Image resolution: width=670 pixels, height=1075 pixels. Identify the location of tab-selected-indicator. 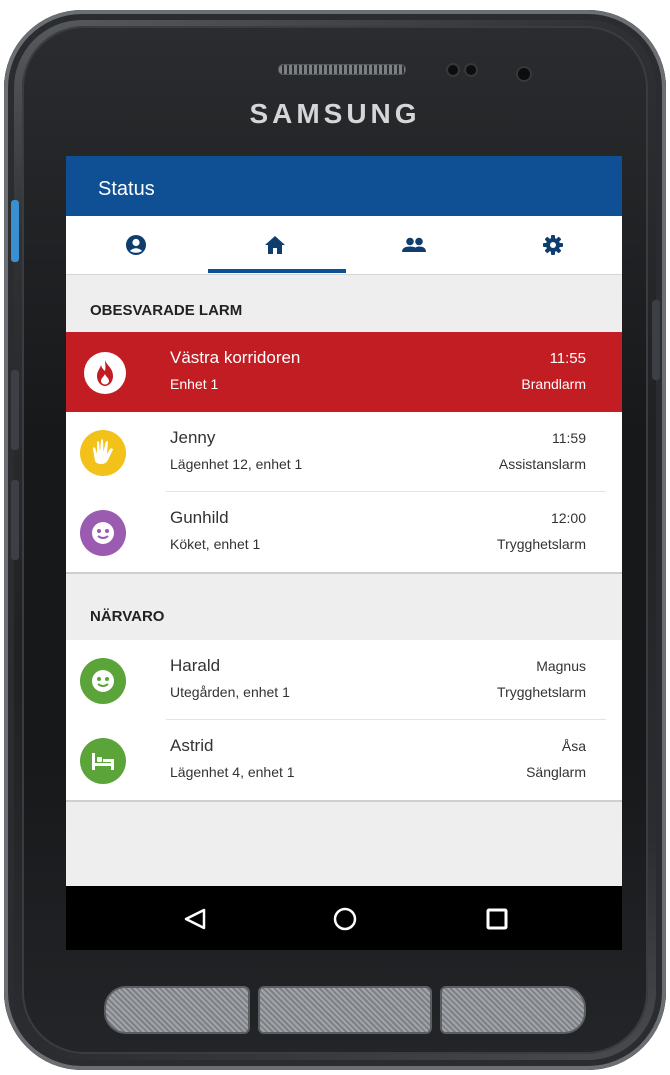
(277, 271).